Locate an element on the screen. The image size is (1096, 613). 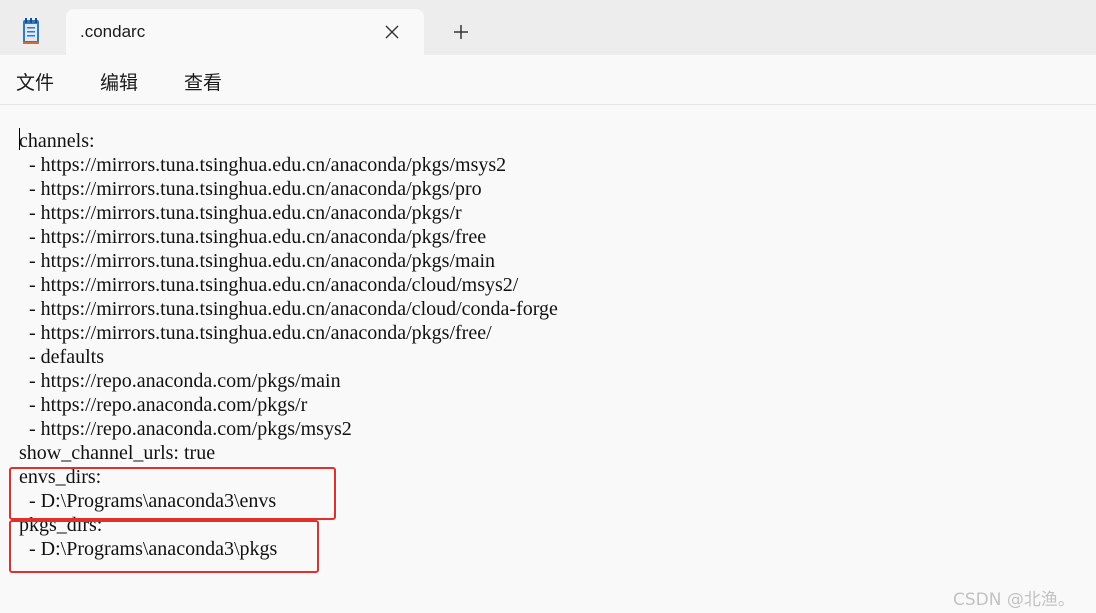
editor-line: - https://repo.anaconda.com/pkgs/msys2 is located at coordinates (185, 429).